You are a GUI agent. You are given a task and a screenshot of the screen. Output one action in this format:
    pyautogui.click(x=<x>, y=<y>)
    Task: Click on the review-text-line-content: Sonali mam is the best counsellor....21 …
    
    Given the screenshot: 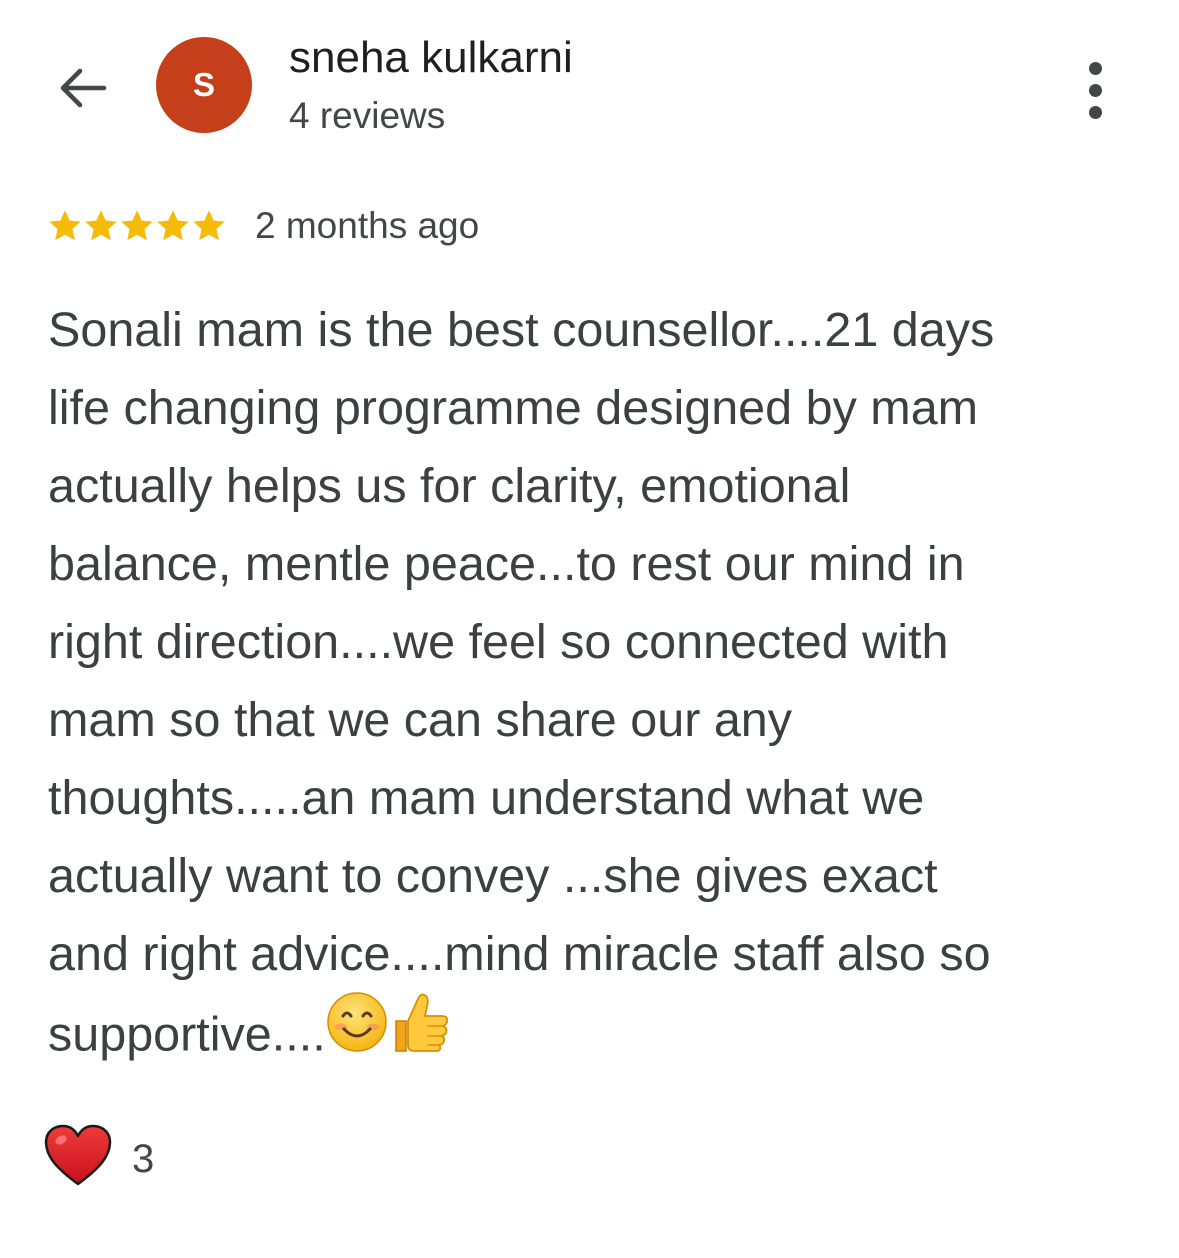 What is the action you would take?
    pyautogui.click(x=521, y=330)
    